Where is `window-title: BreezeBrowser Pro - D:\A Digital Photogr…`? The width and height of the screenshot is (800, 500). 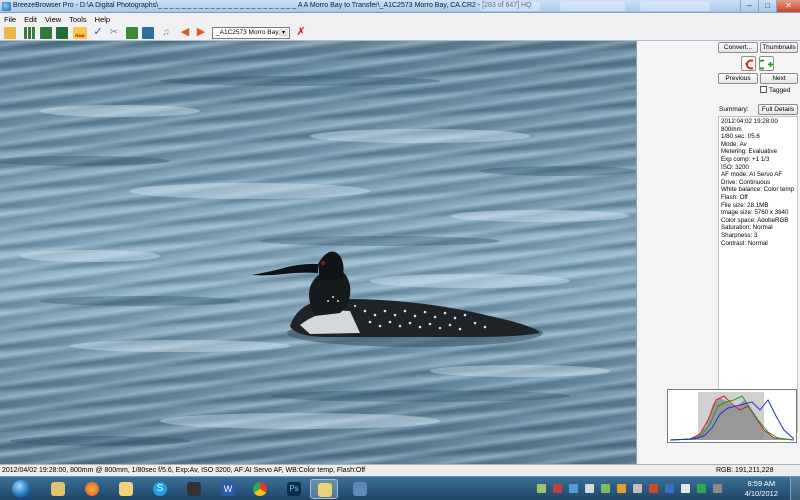 window-title: BreezeBrowser Pro - D:\A Digital Photogr… is located at coordinates (272, 5).